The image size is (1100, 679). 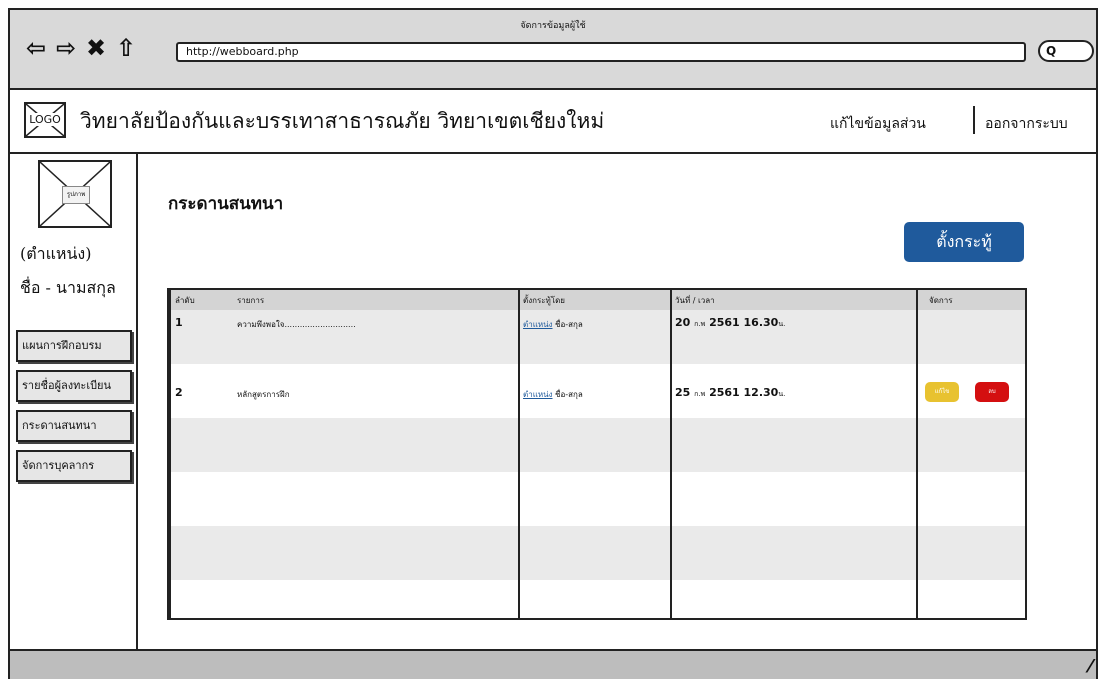 I want to click on avatar: รูปภาพ, so click(x=75, y=194).